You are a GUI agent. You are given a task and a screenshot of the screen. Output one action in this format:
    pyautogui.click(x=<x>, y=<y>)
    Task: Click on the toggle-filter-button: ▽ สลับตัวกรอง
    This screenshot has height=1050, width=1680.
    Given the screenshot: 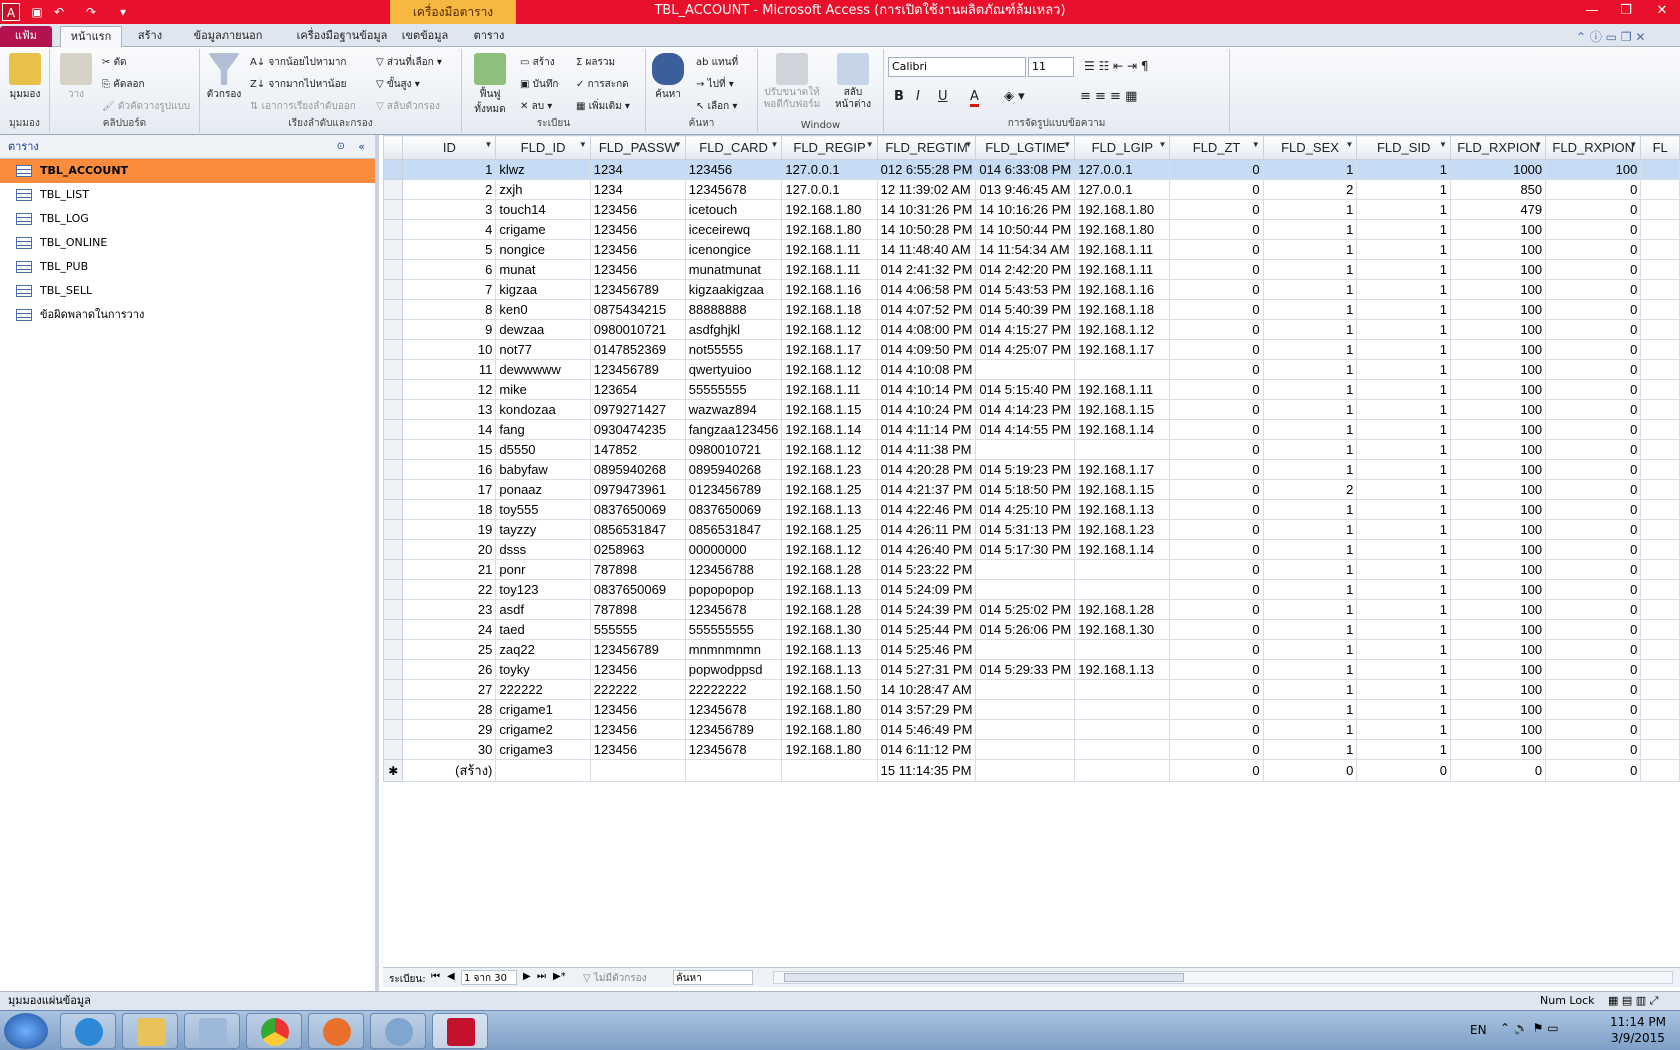 What is the action you would take?
    pyautogui.click(x=408, y=106)
    